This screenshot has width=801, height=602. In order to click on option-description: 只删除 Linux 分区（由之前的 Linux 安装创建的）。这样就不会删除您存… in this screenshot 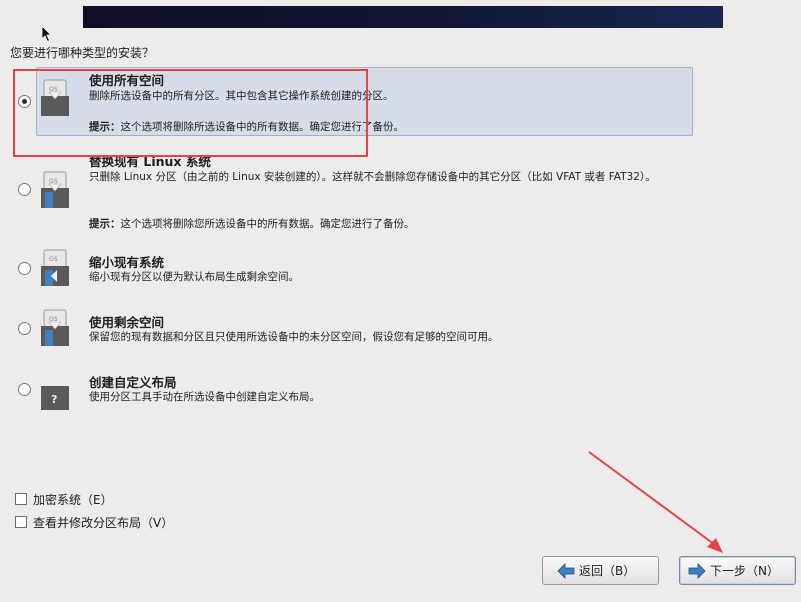, I will do `click(372, 177)`.